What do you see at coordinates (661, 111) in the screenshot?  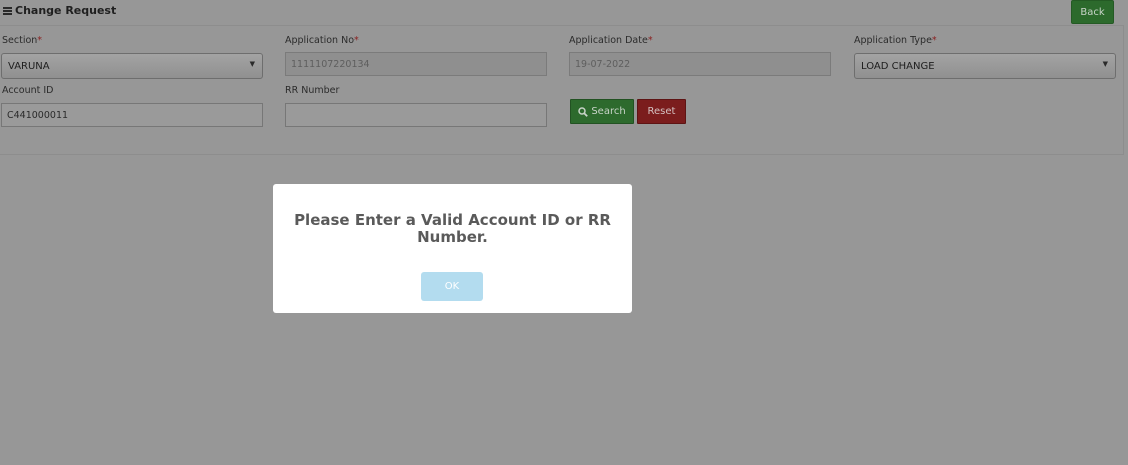 I see `reset-button: Reset` at bounding box center [661, 111].